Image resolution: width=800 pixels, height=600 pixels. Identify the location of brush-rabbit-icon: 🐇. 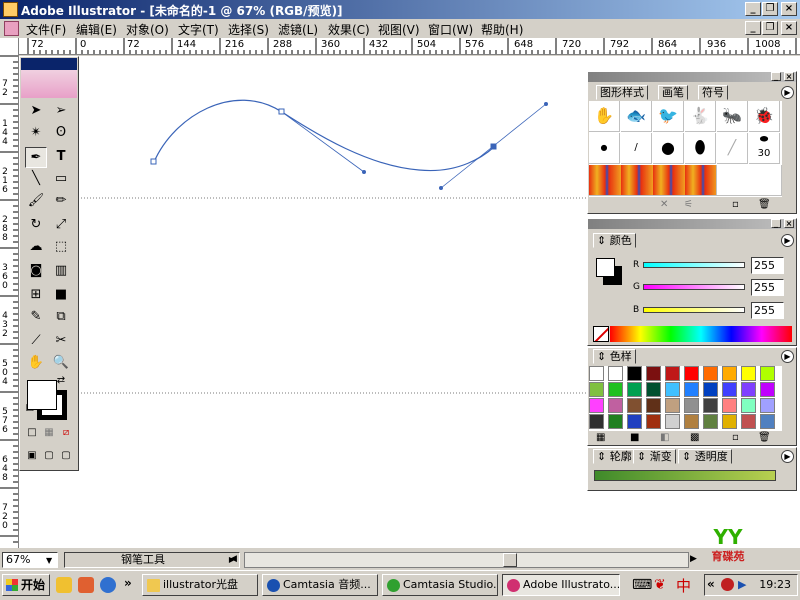
(700, 116).